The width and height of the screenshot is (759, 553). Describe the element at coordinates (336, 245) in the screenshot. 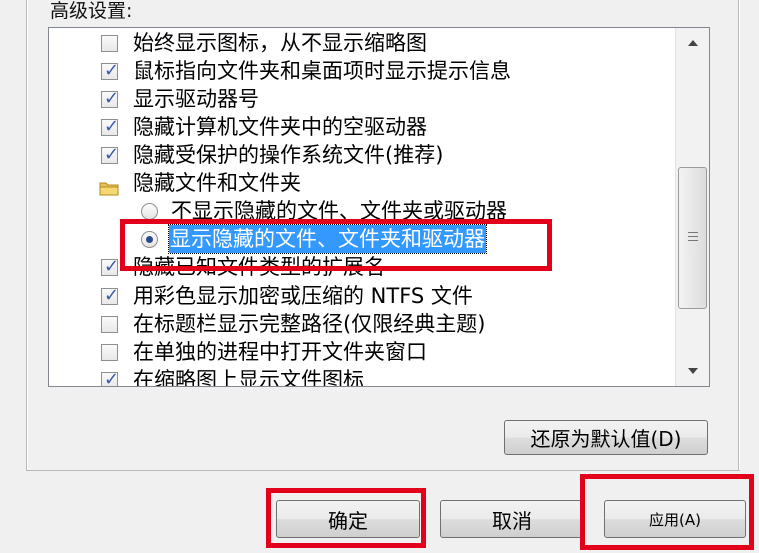

I see `highlight-box-show-hidden` at that location.